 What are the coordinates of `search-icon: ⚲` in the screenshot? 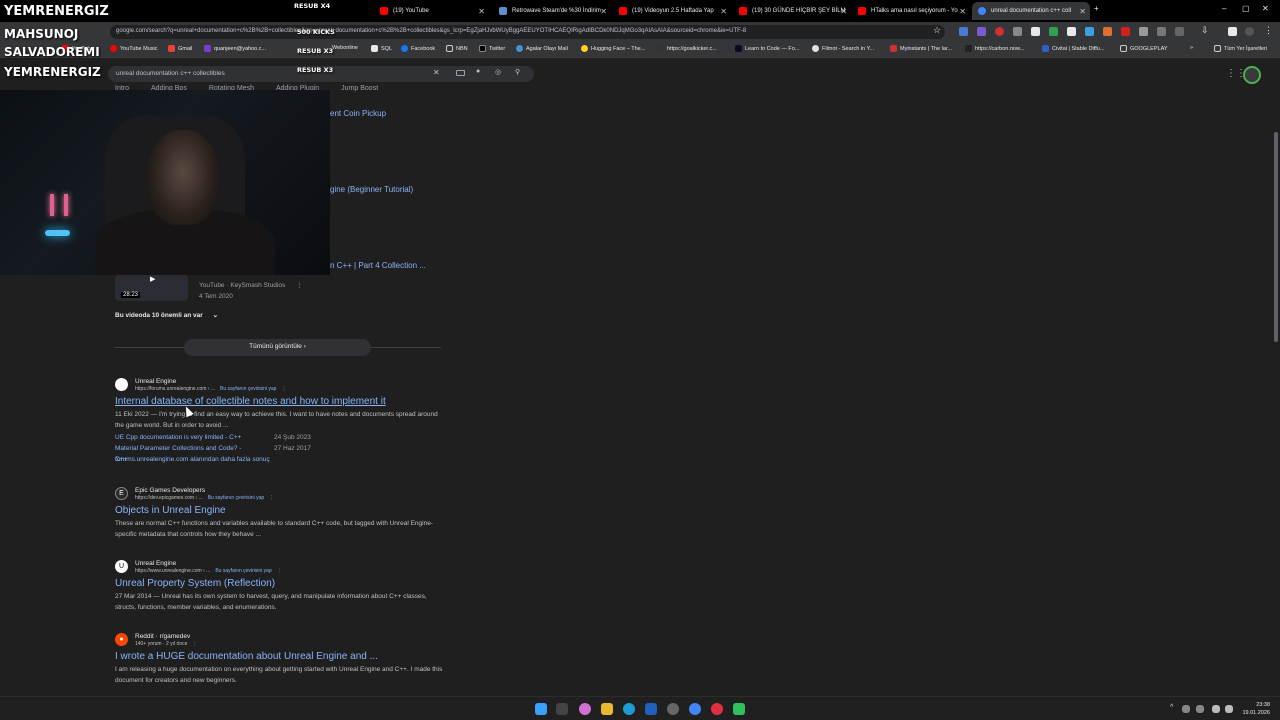 It's located at (517, 72).